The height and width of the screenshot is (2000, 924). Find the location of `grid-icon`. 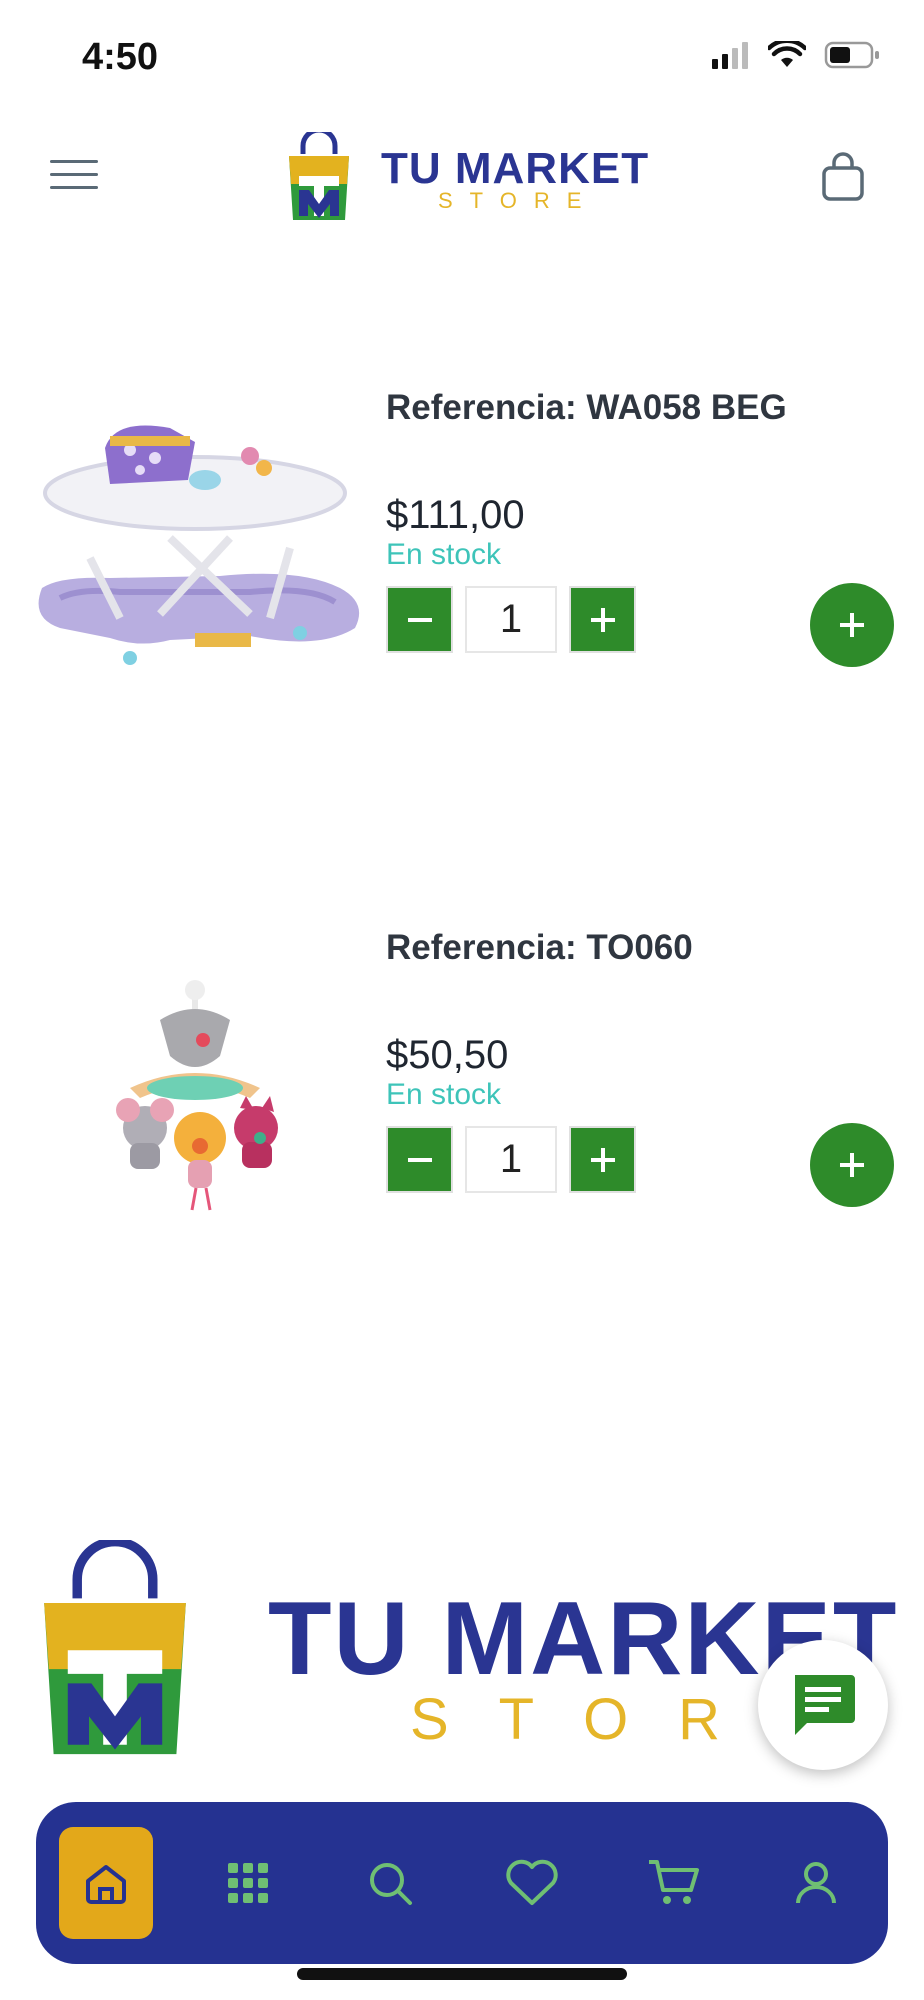

grid-icon is located at coordinates (248, 1883).